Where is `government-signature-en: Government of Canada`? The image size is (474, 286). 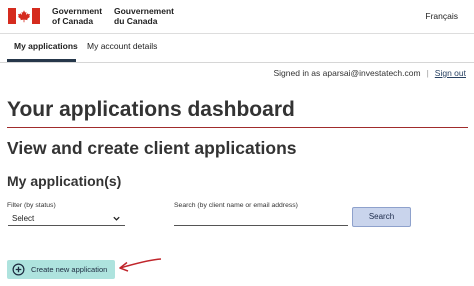
government-signature-en: Government of Canada is located at coordinates (77, 16).